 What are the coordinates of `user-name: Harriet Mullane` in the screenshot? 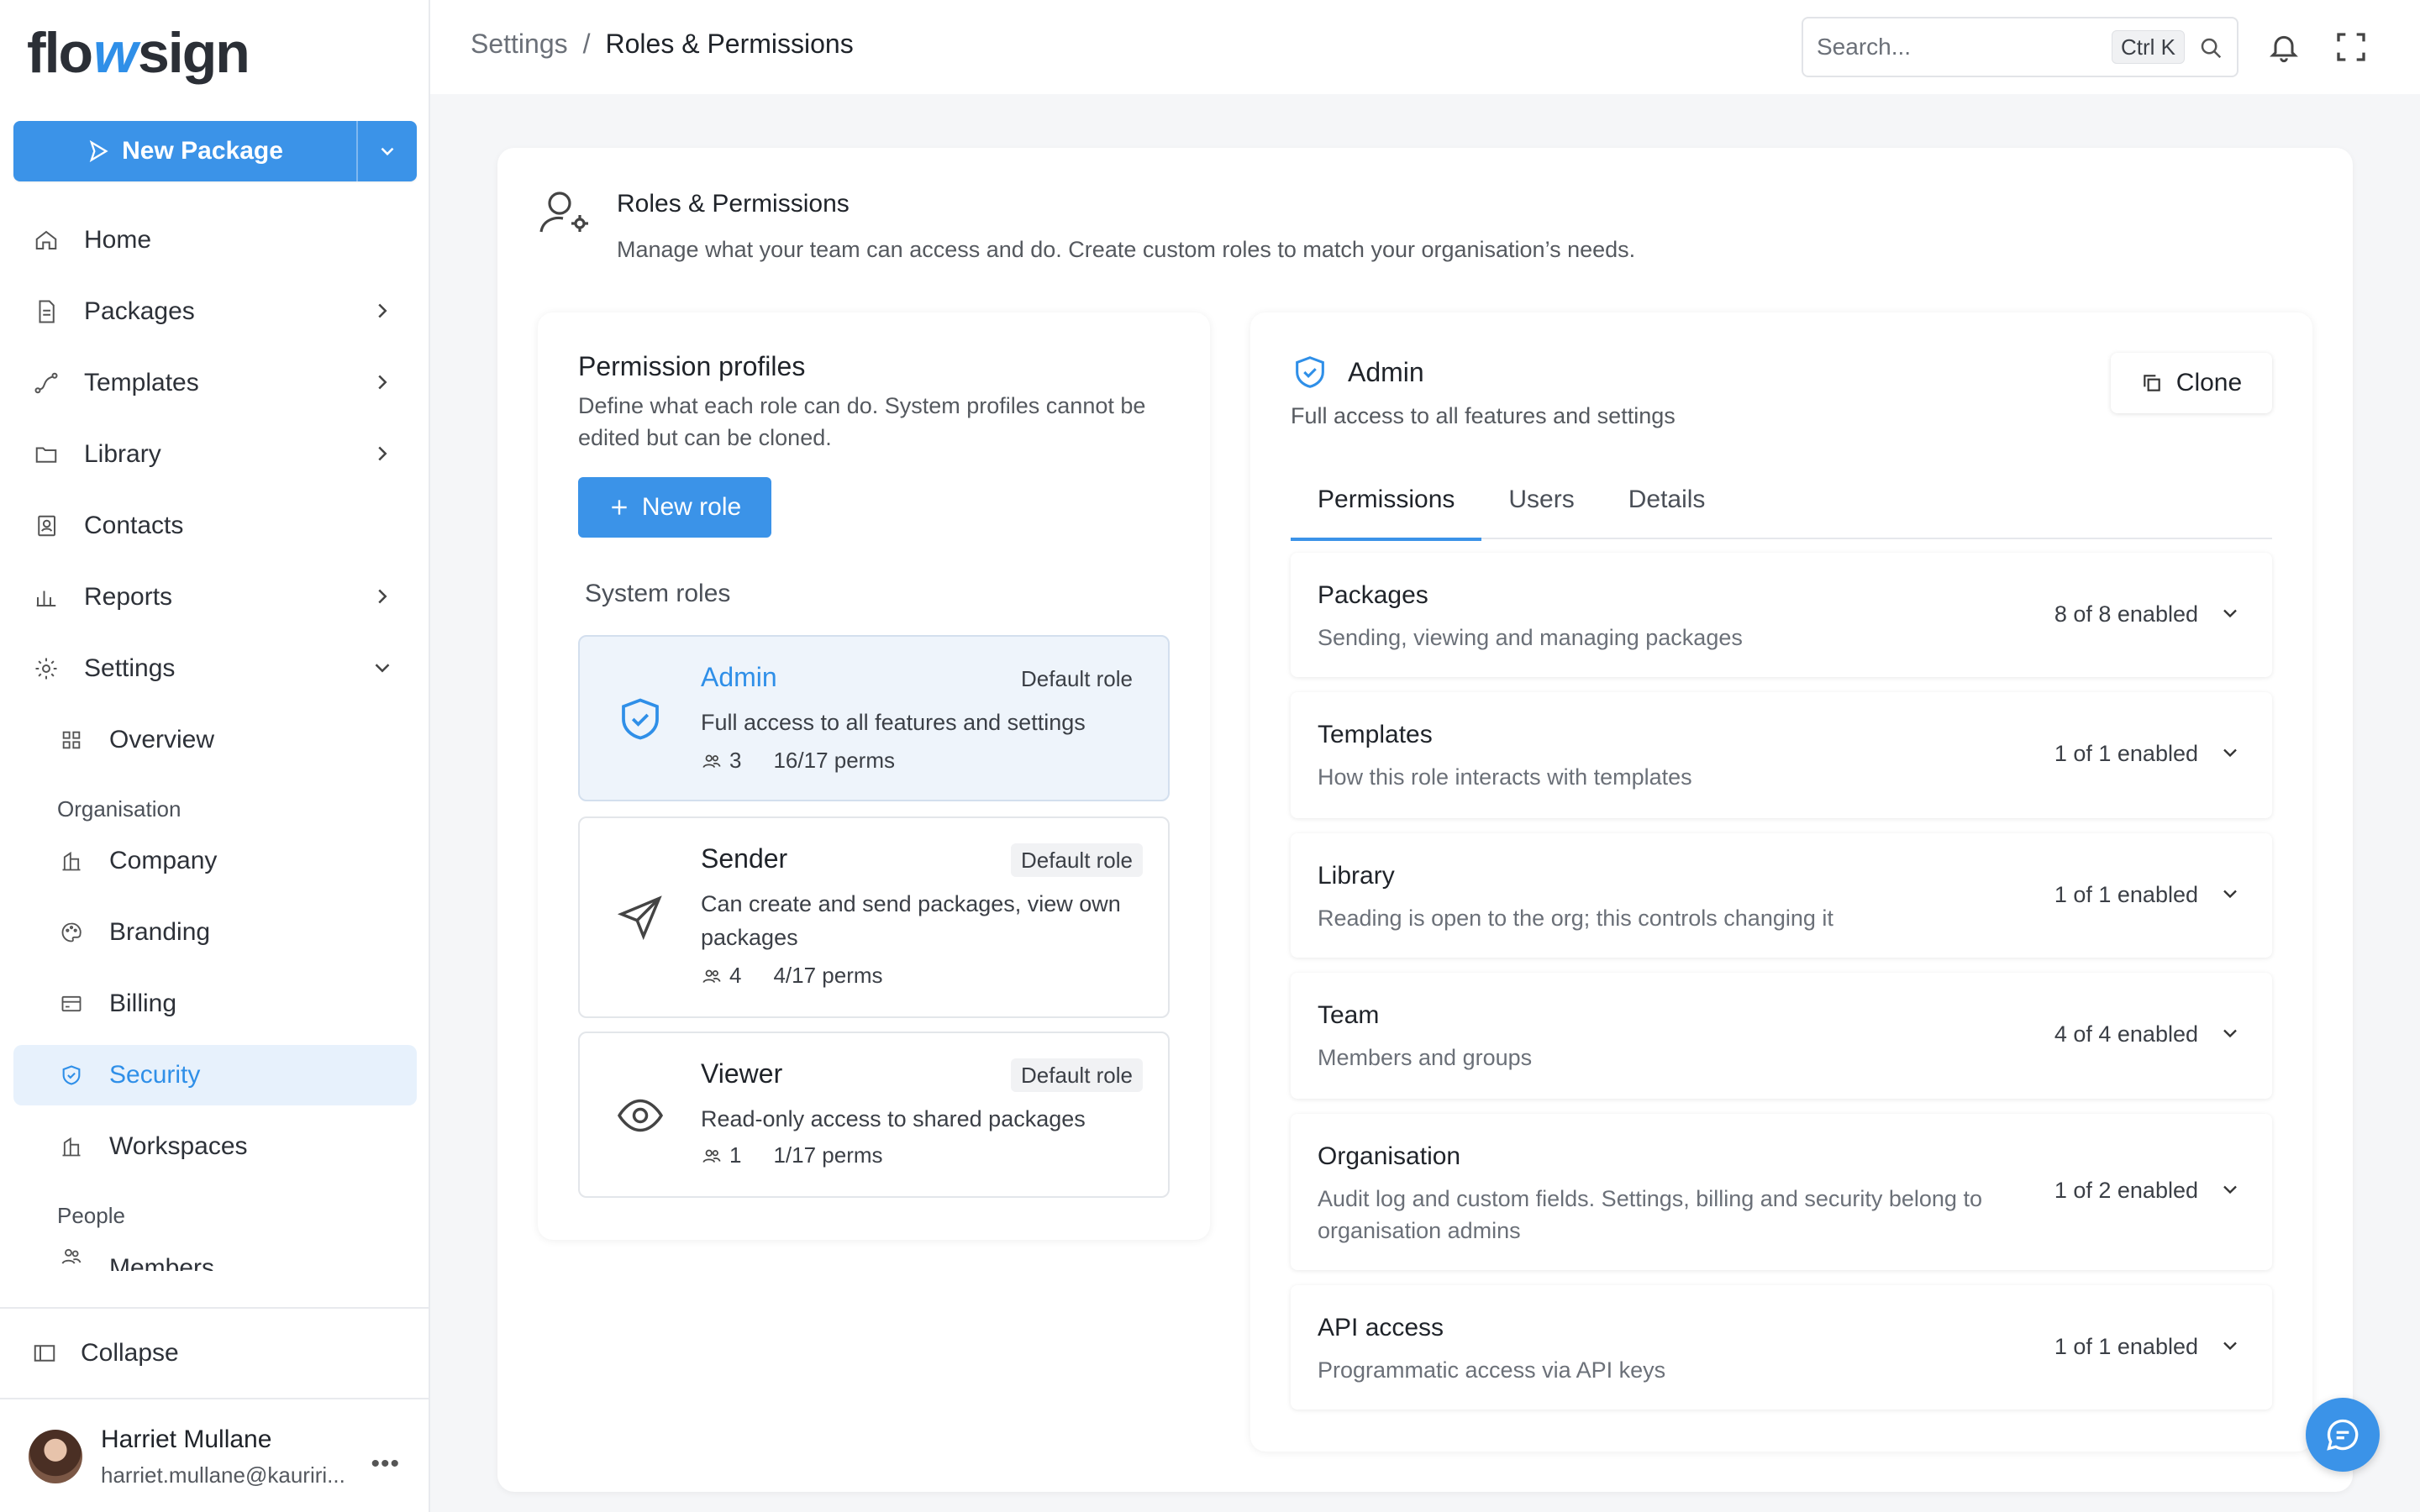 It's located at (187, 1439).